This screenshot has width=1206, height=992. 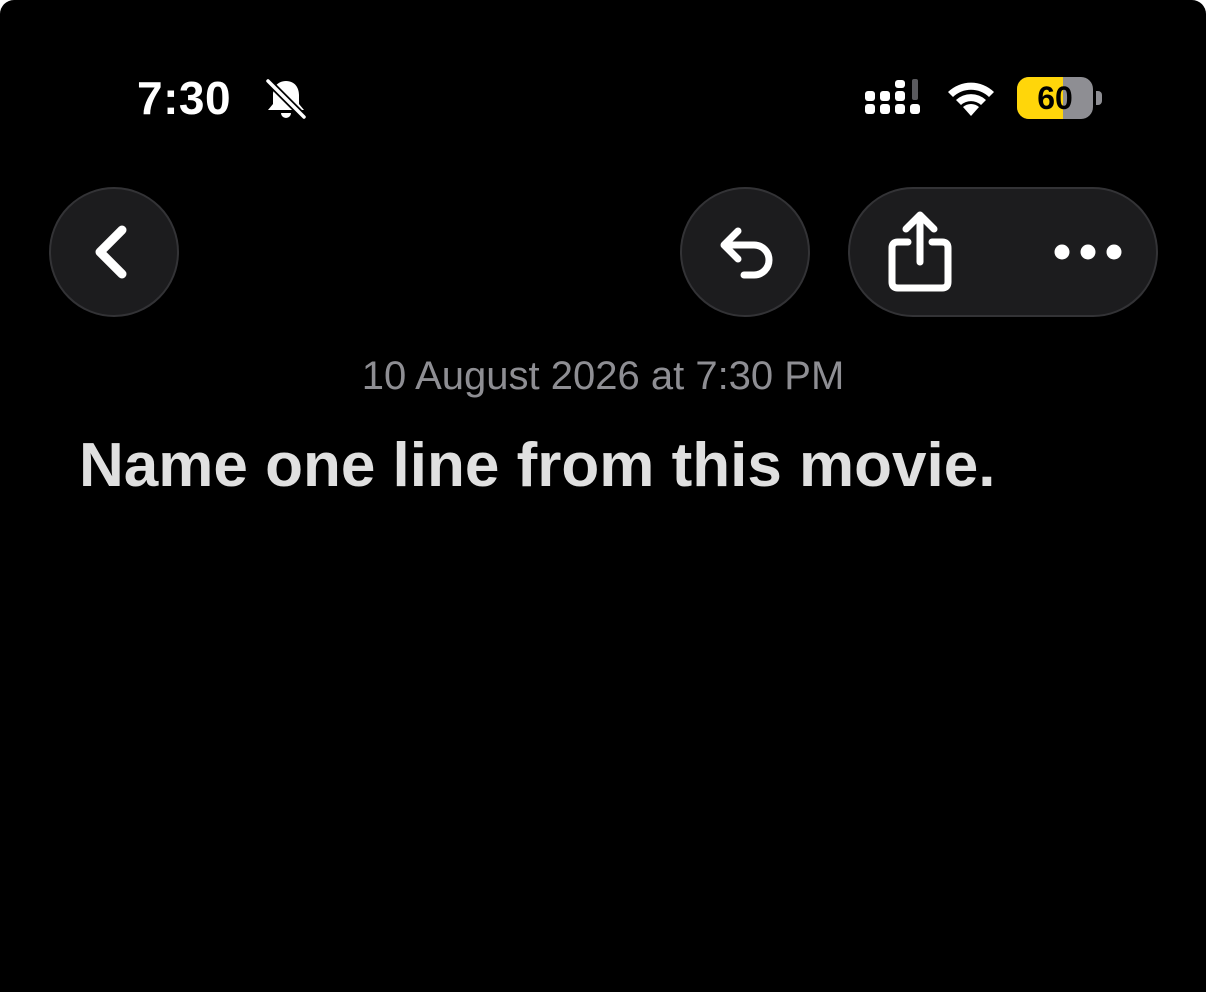 I want to click on ellipsis-icon, so click(x=1088, y=252).